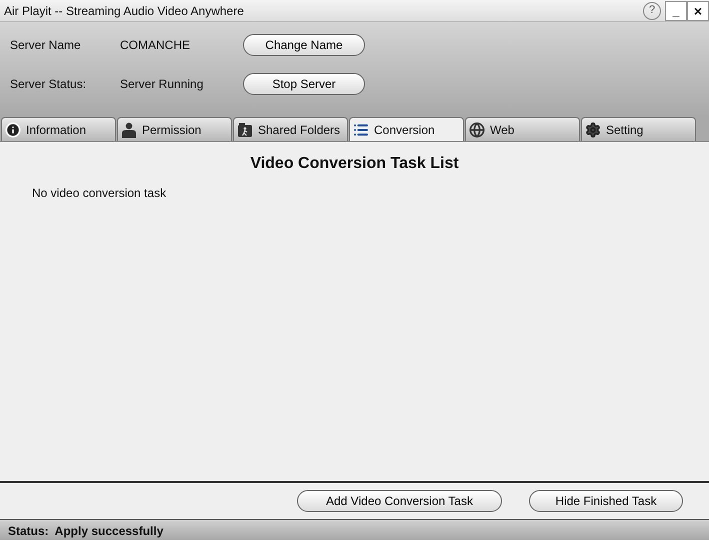 The width and height of the screenshot is (709, 540). Describe the element at coordinates (156, 45) in the screenshot. I see `field-value: COMANCHE` at that location.